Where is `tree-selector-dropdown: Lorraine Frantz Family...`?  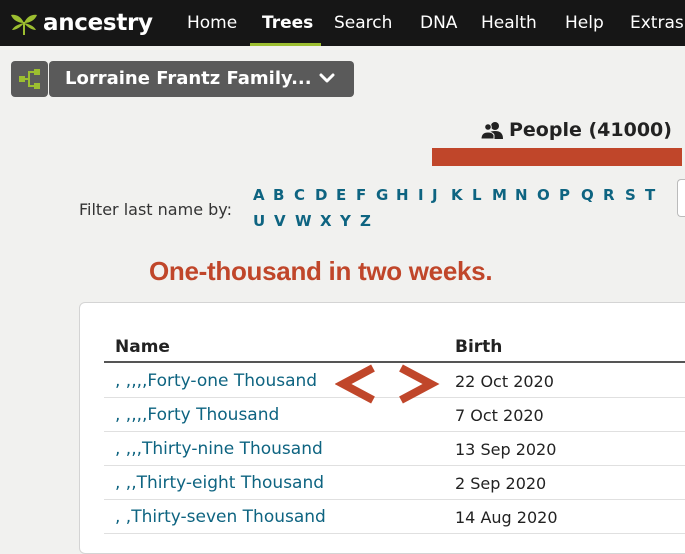 tree-selector-dropdown: Lorraine Frantz Family... is located at coordinates (201, 79).